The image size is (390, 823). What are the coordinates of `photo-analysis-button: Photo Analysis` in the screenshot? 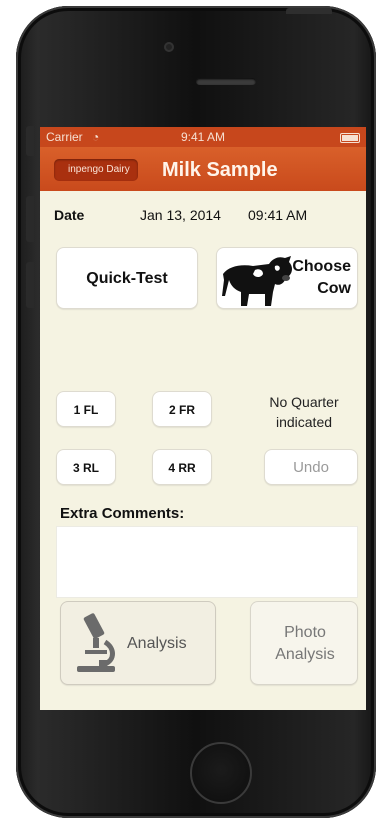 It's located at (304, 643).